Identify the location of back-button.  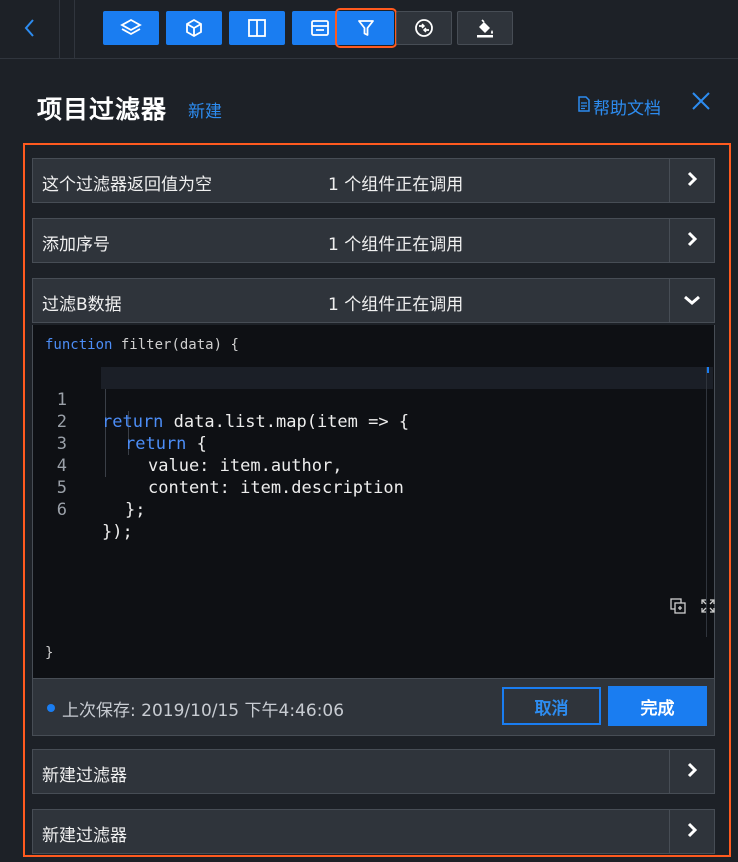
(30, 29).